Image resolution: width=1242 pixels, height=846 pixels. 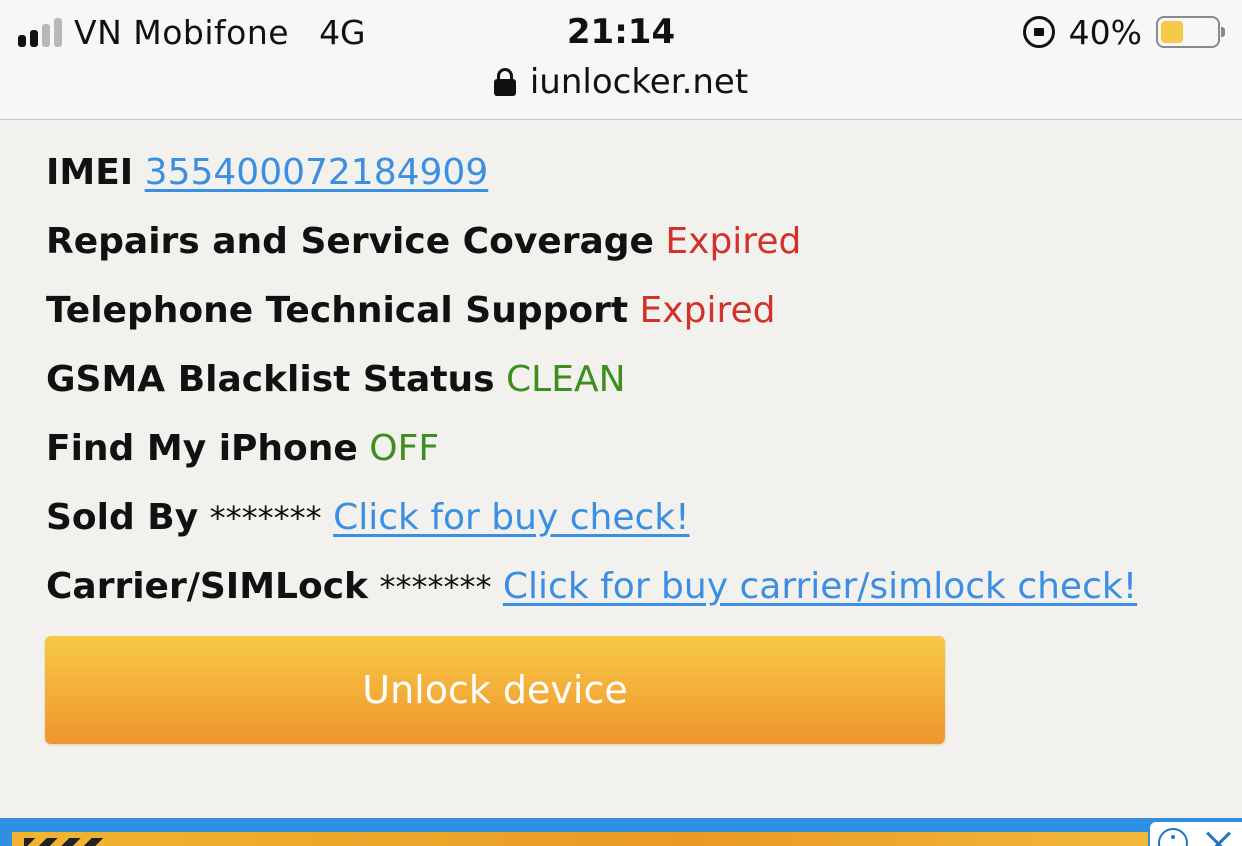 What do you see at coordinates (504, 82) in the screenshot?
I see `lock-icon` at bounding box center [504, 82].